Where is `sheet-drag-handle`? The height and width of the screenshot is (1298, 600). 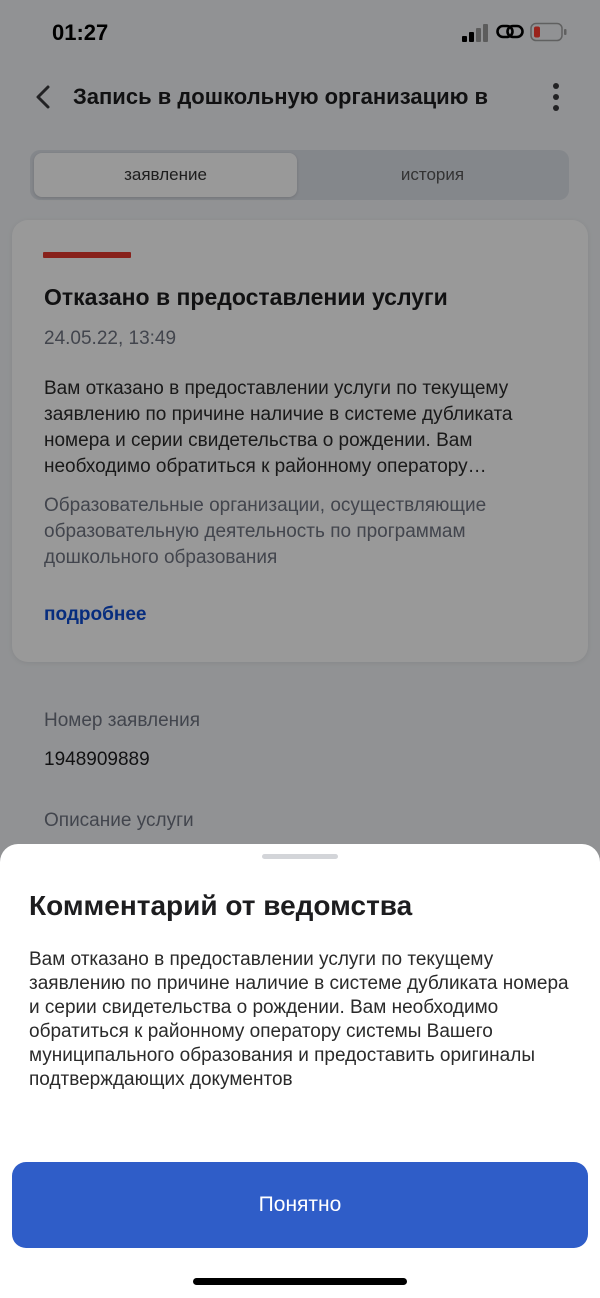 sheet-drag-handle is located at coordinates (300, 856).